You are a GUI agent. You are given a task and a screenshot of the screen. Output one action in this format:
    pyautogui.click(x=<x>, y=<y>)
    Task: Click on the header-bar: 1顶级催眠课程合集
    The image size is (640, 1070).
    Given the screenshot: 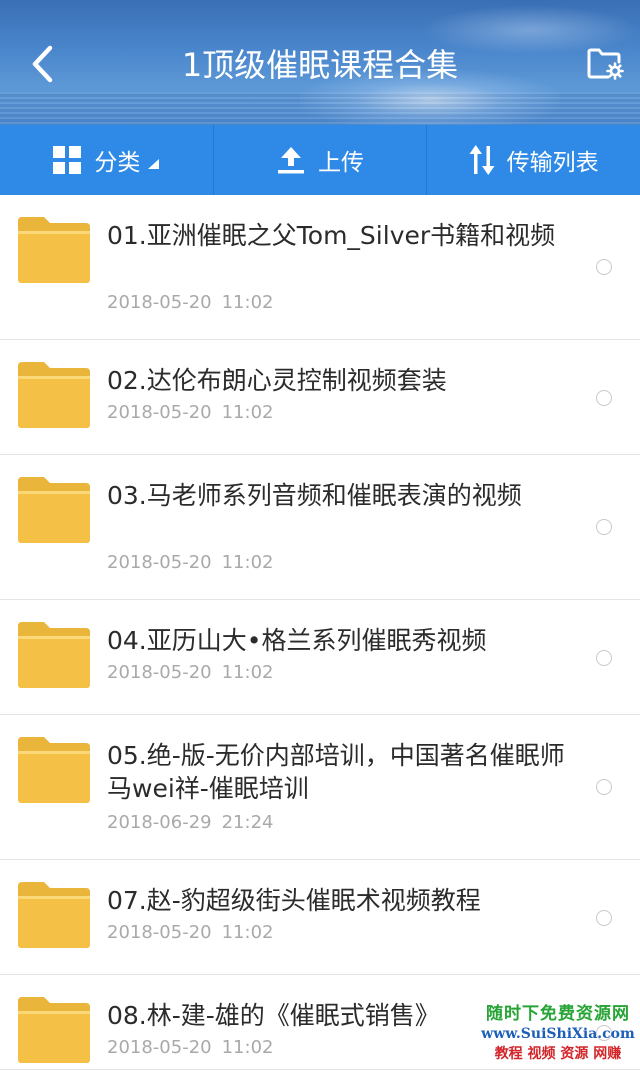 What is the action you would take?
    pyautogui.click(x=320, y=62)
    